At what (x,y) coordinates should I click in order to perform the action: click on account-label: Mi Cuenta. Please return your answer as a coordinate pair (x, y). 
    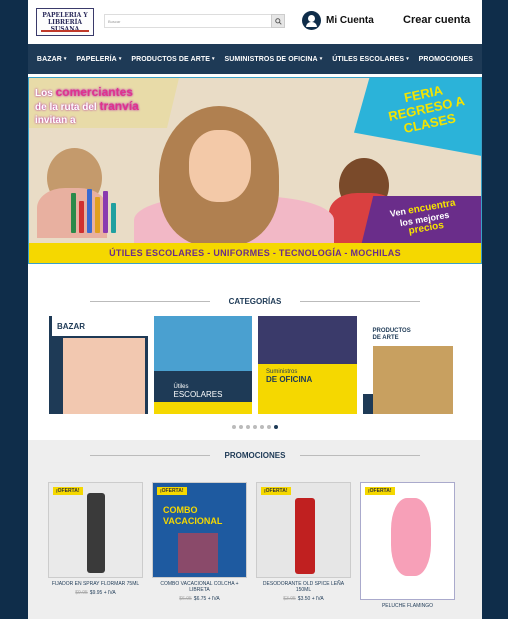
    Looking at the image, I should click on (350, 20).